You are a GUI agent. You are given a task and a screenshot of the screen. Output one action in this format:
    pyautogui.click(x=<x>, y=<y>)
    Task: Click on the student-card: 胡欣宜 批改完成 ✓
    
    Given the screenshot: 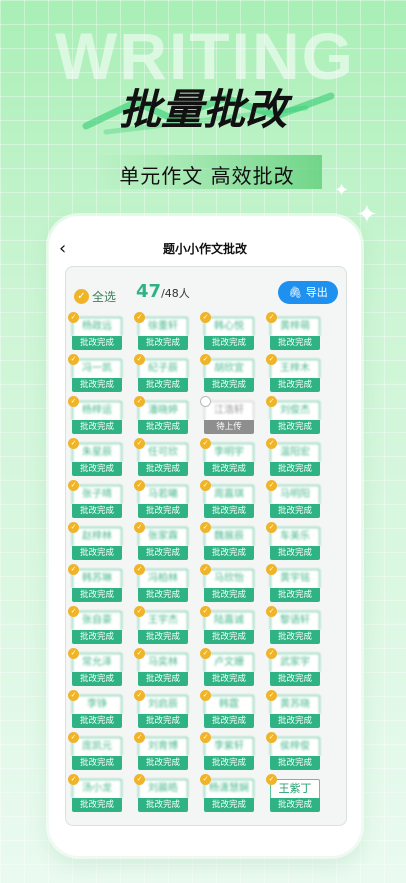 What is the action you would take?
    pyautogui.click(x=227, y=373)
    